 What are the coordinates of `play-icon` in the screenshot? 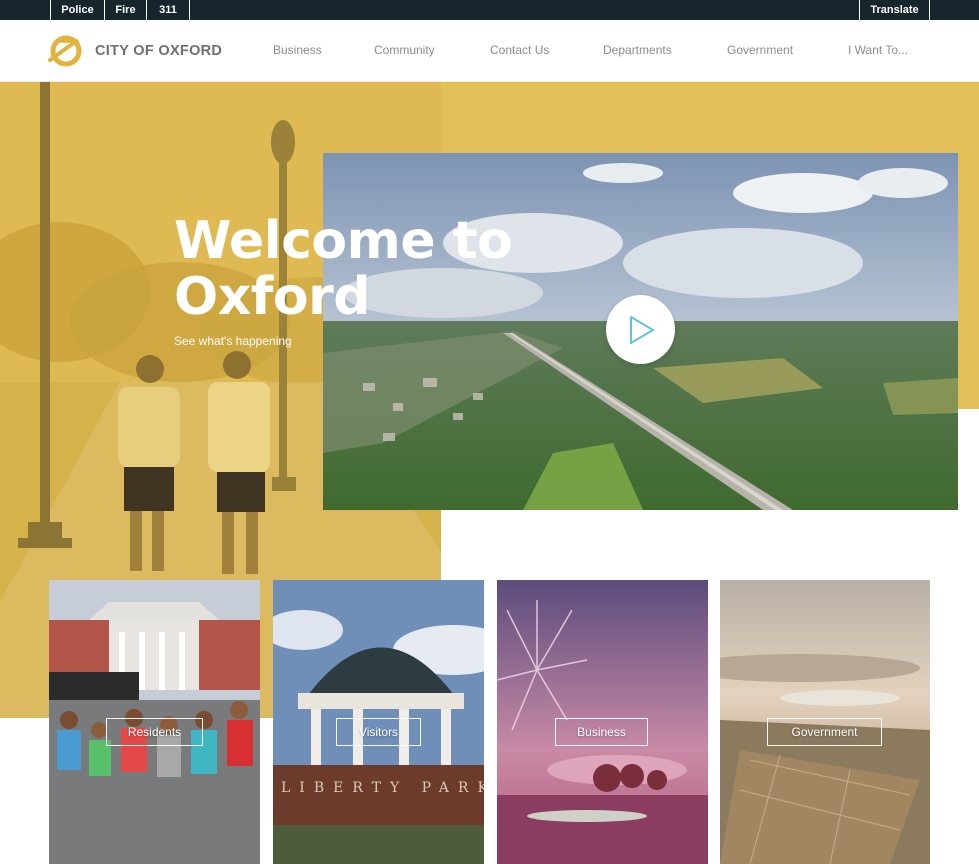 It's located at (642, 330).